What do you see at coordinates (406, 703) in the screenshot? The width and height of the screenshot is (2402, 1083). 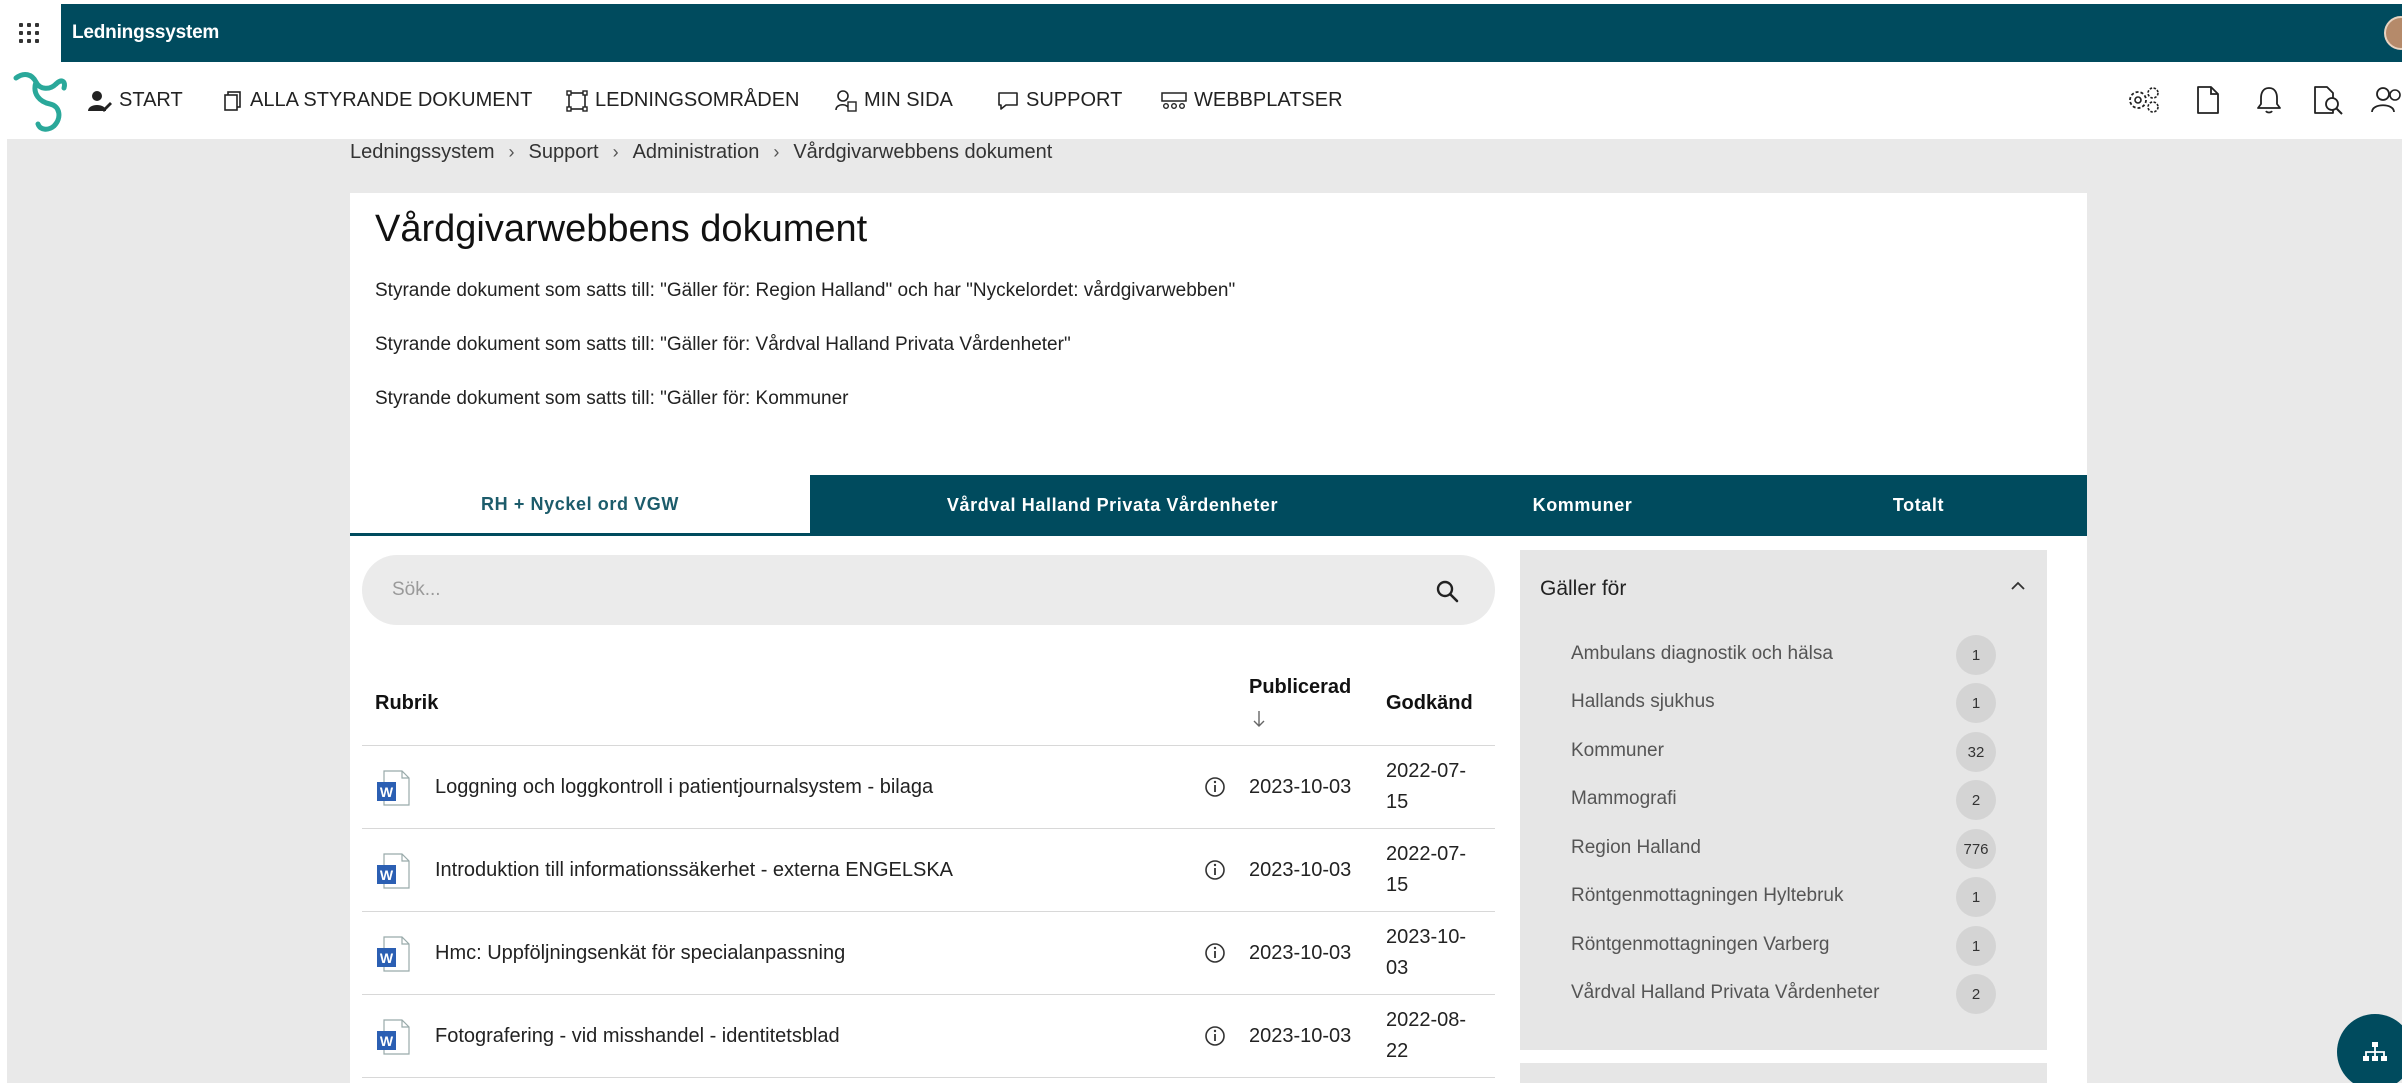 I see `column-header-title: Rubrik` at bounding box center [406, 703].